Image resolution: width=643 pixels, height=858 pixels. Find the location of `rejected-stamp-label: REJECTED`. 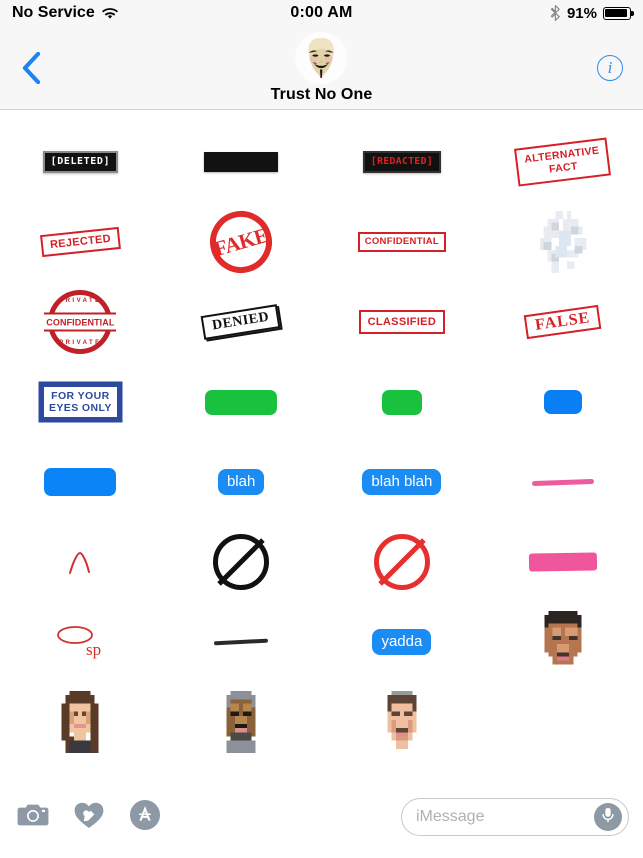

rejected-stamp-label: REJECTED is located at coordinates (80, 242).